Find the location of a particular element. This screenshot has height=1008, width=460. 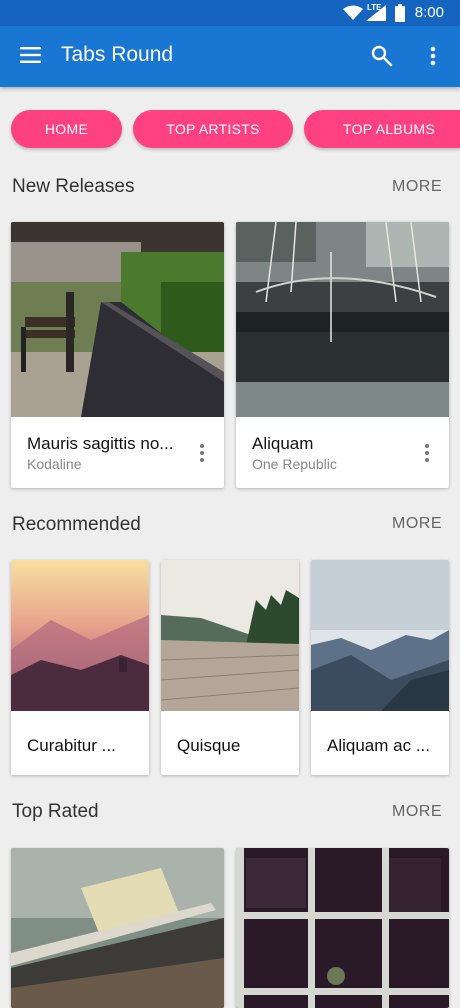

tab-home: HOME is located at coordinates (66, 129).